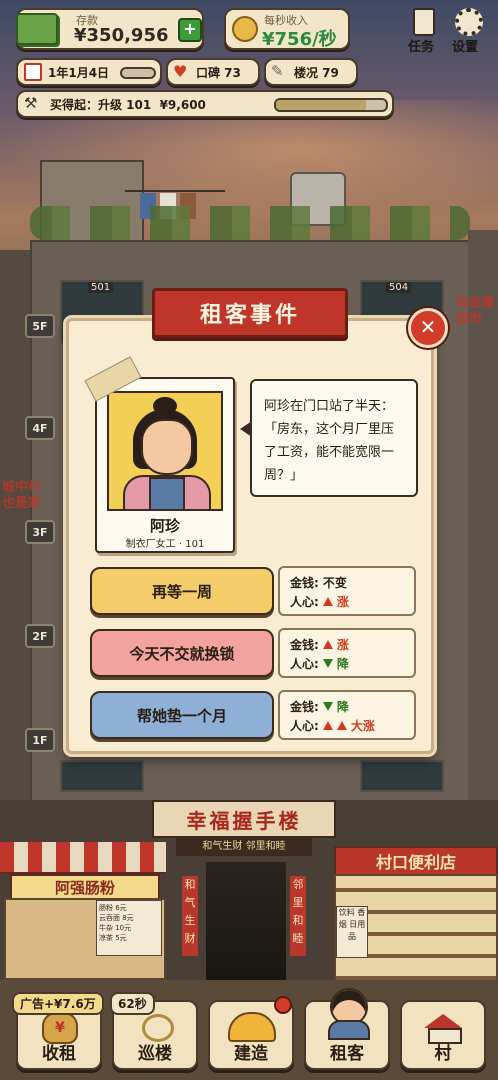 The image size is (498, 1080). Describe the element at coordinates (246, 921) in the screenshot. I see `alley-entrance` at that location.